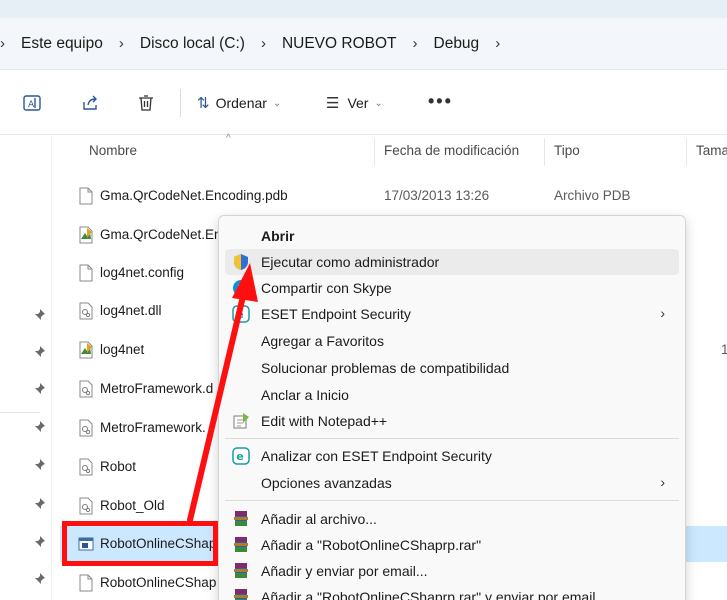 Image resolution: width=727 pixels, height=600 pixels. What do you see at coordinates (452, 262) in the screenshot?
I see `menu-item-run-as-admin: Ejecutar como administrador` at bounding box center [452, 262].